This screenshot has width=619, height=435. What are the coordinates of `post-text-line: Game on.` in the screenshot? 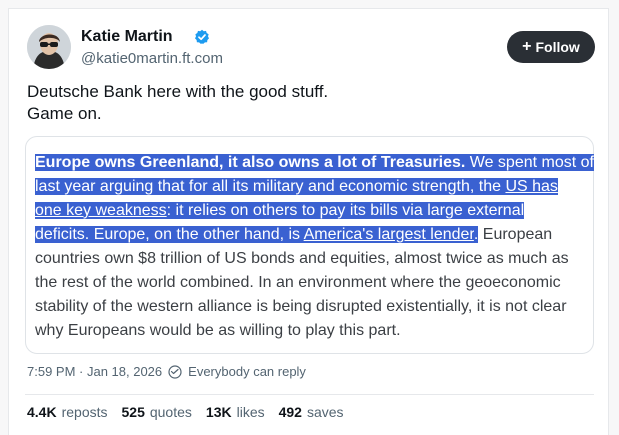 It's located at (64, 113).